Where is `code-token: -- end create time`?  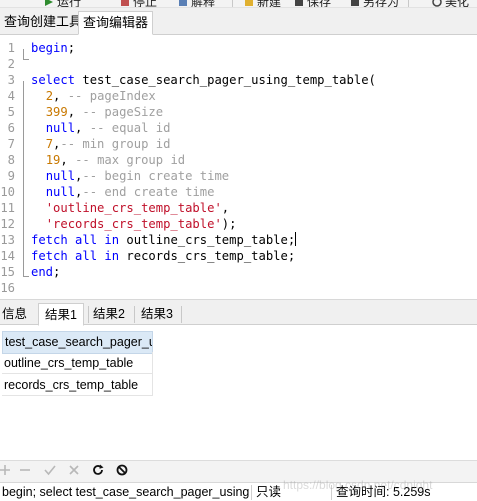
code-token: -- end create time is located at coordinates (148, 192).